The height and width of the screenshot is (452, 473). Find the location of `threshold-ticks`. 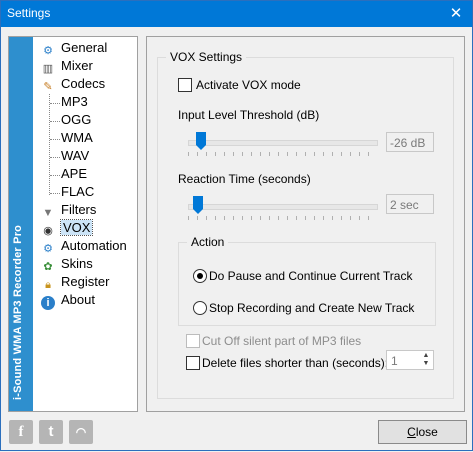

threshold-ticks is located at coordinates (283, 154).